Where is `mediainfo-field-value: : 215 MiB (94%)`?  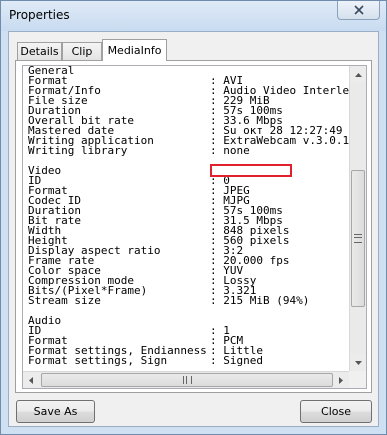 mediainfo-field-value: : 215 MiB (94%) is located at coordinates (260, 300).